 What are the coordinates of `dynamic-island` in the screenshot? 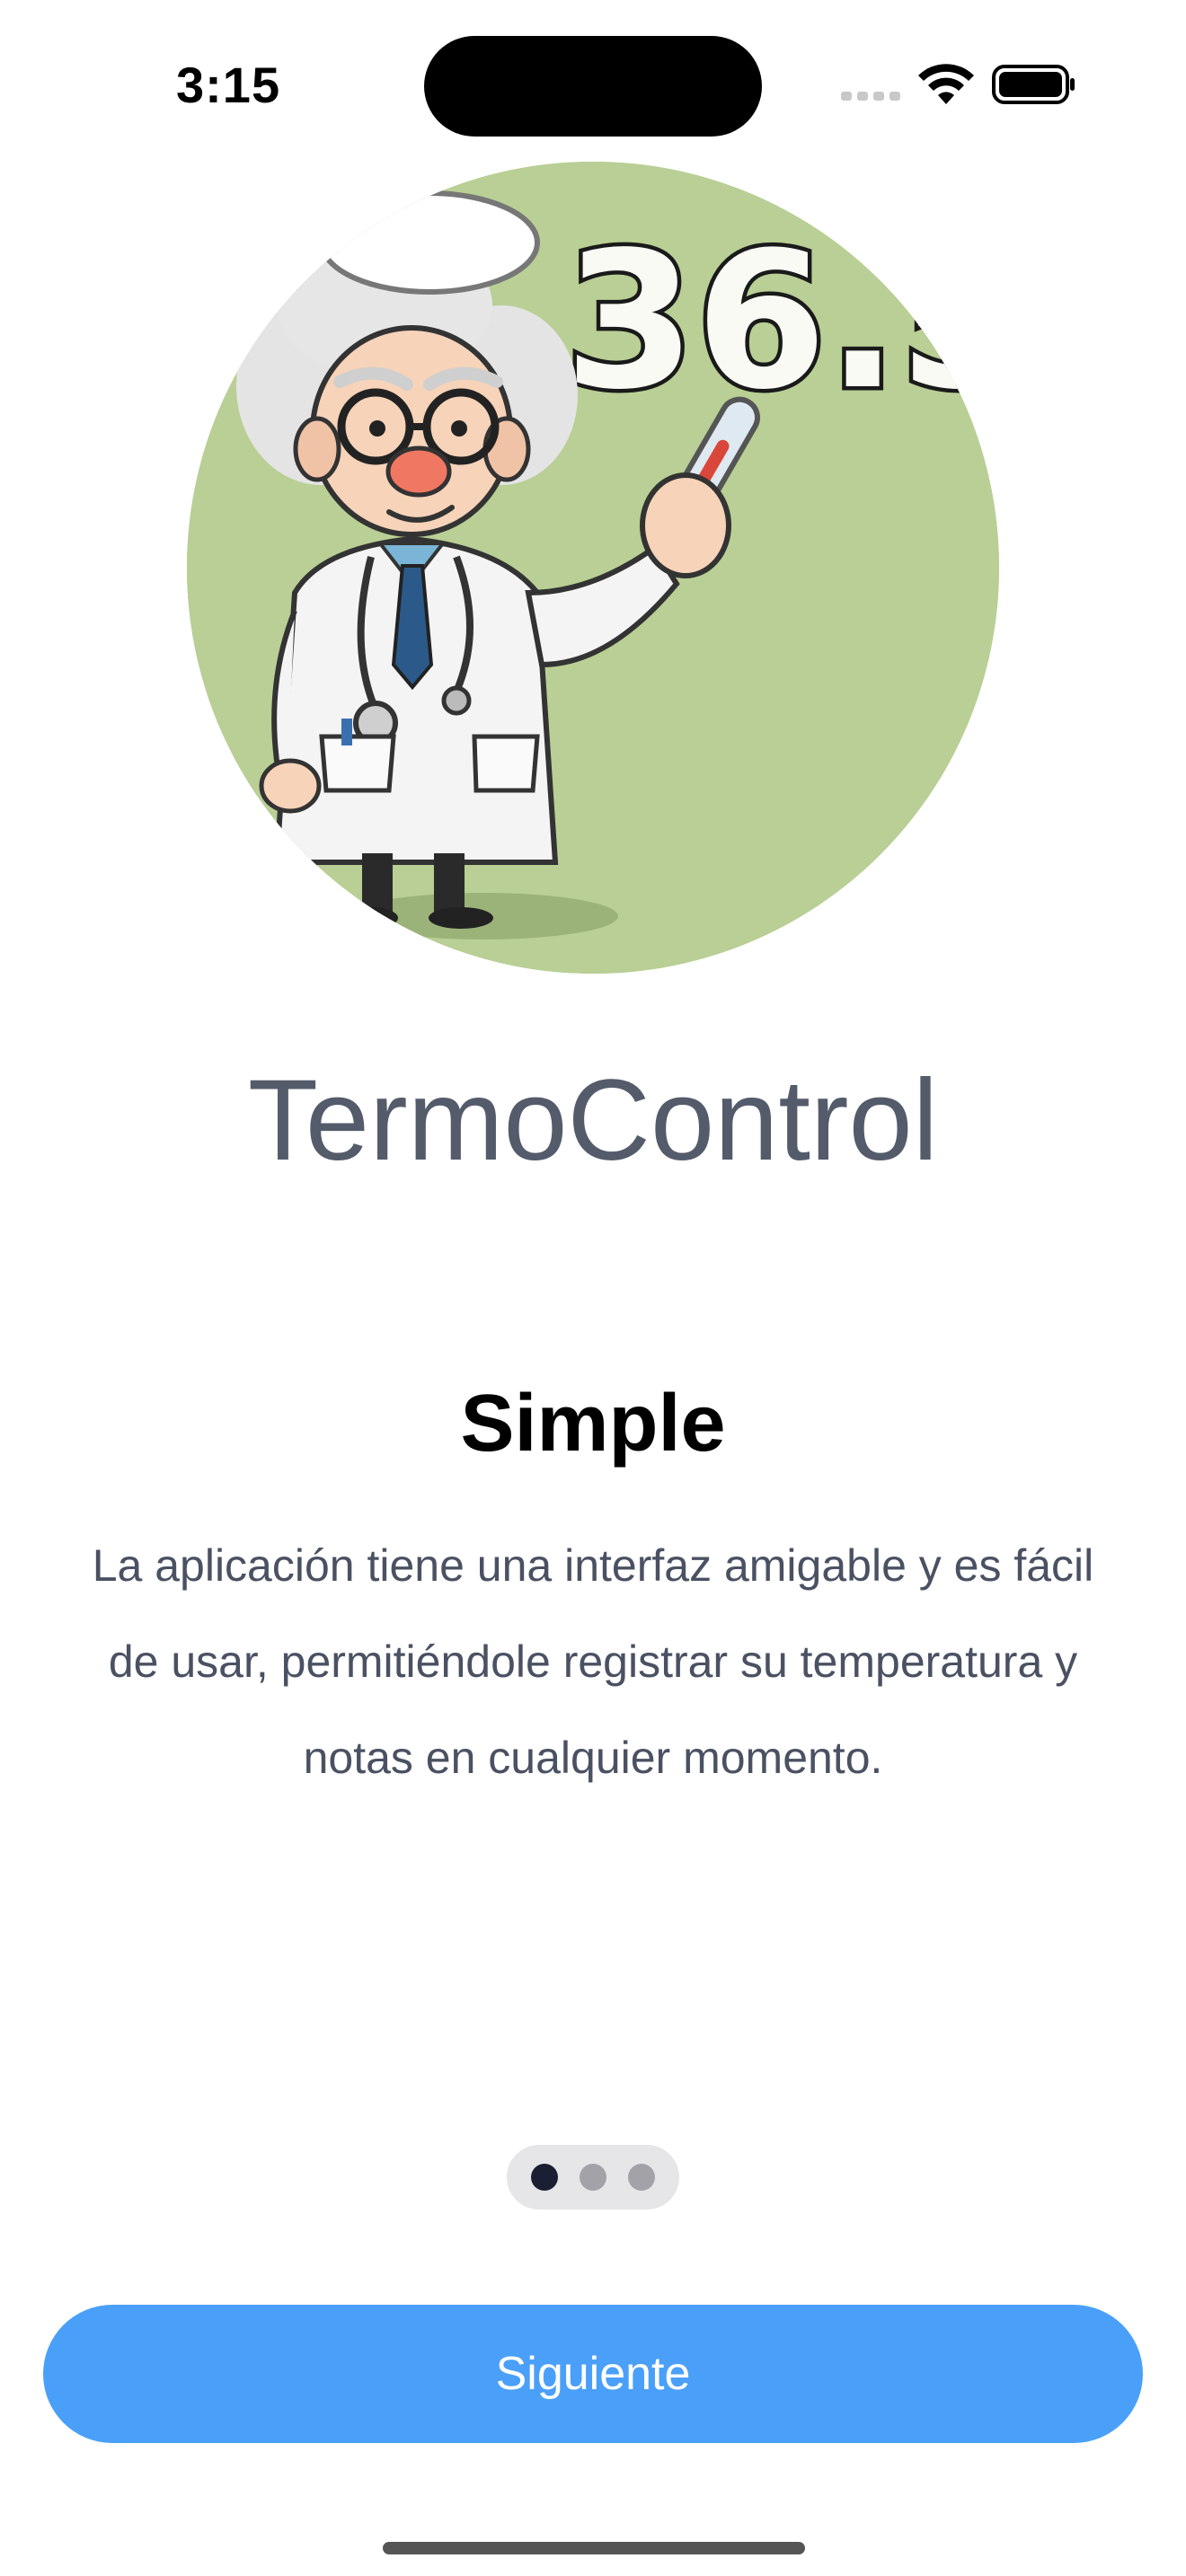 It's located at (593, 86).